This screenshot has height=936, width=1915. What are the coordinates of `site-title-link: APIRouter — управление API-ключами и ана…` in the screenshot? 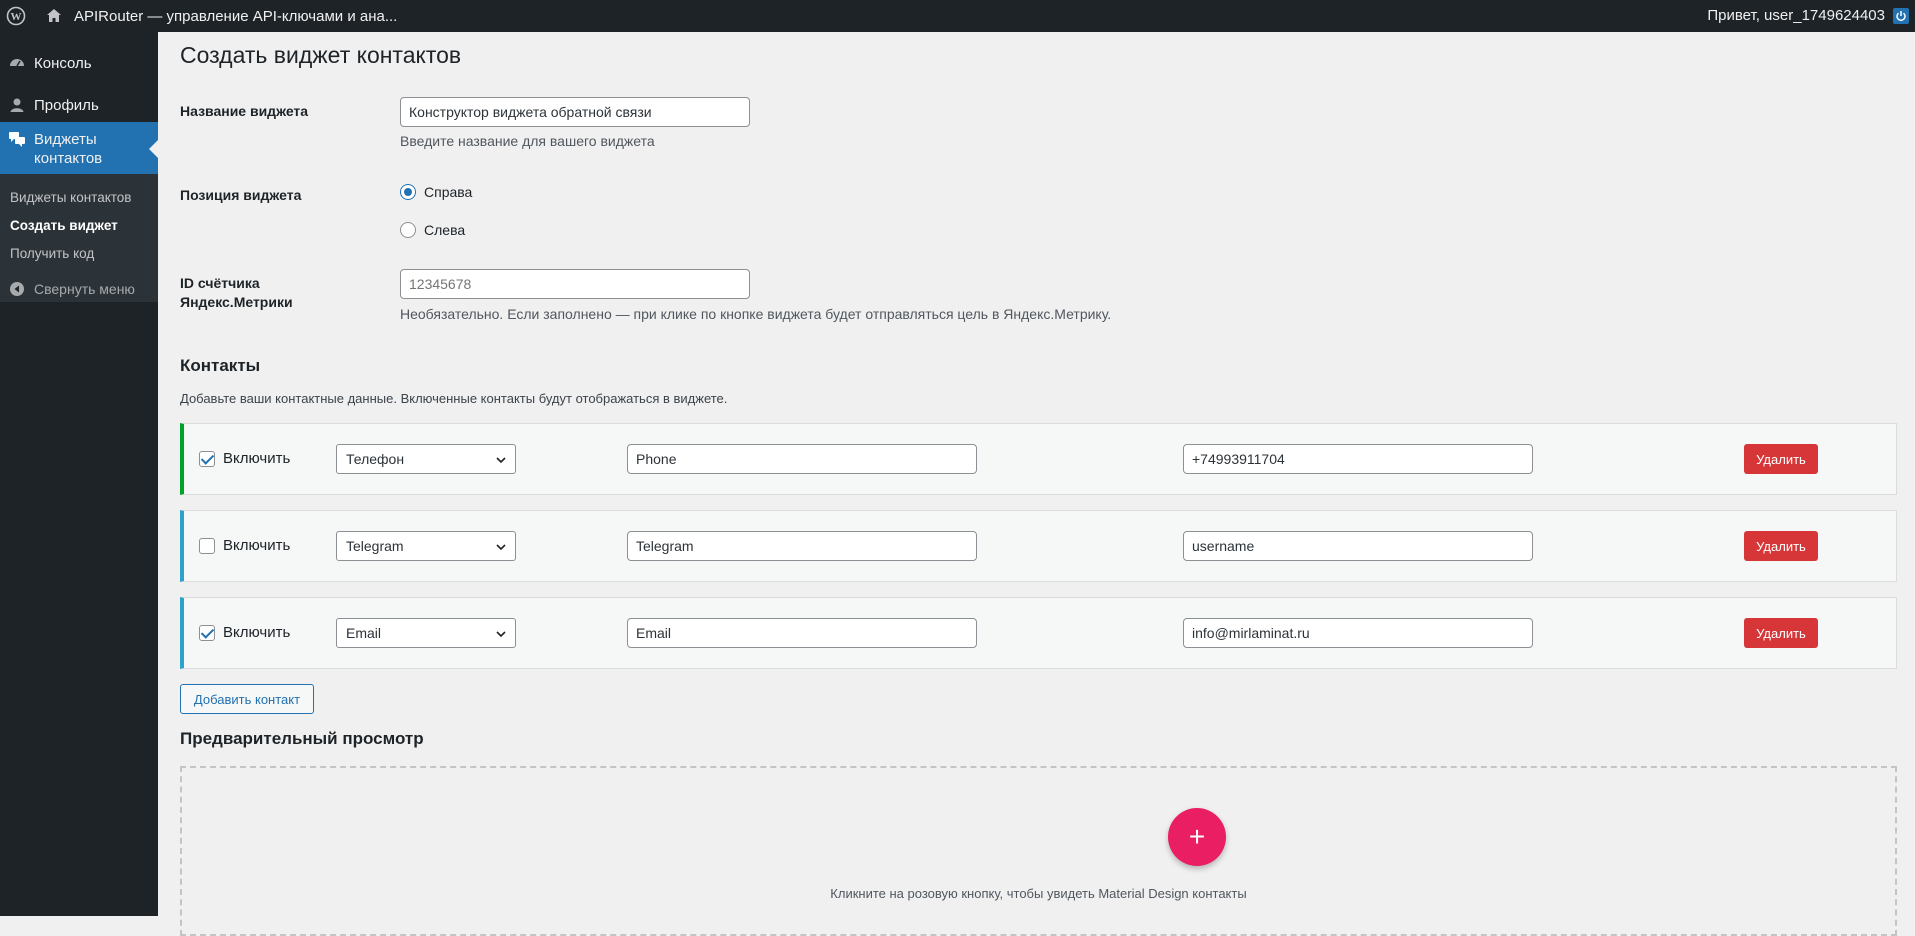 It's located at (235, 16).